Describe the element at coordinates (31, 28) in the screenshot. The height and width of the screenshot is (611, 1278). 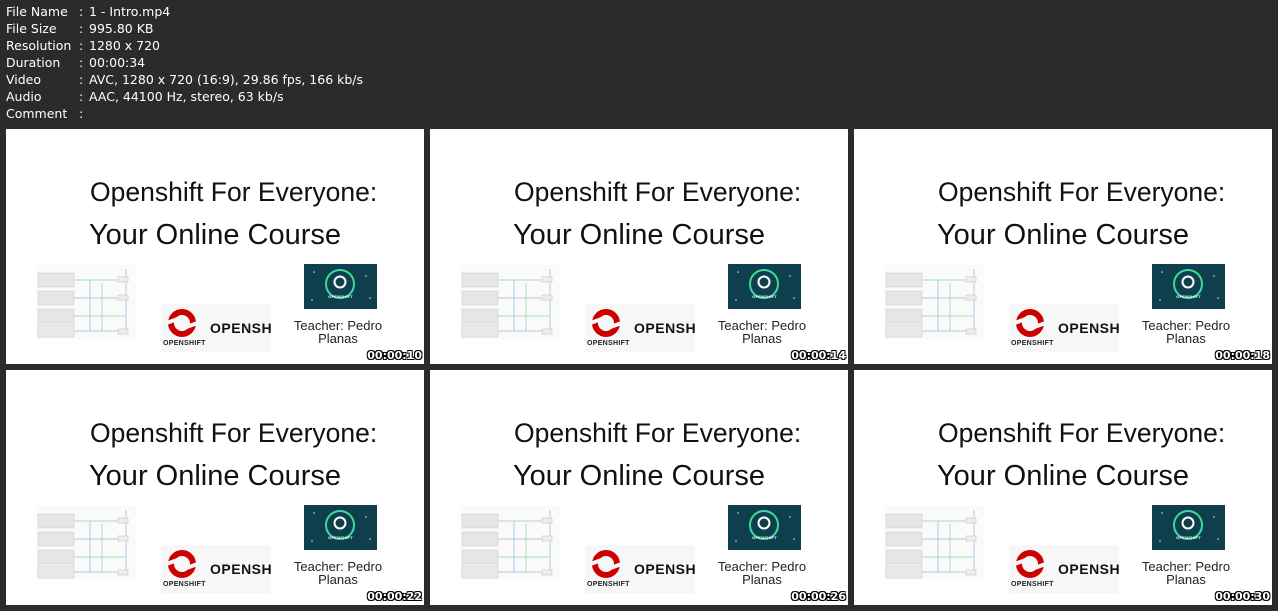
I see `file-size-label: File Size` at that location.